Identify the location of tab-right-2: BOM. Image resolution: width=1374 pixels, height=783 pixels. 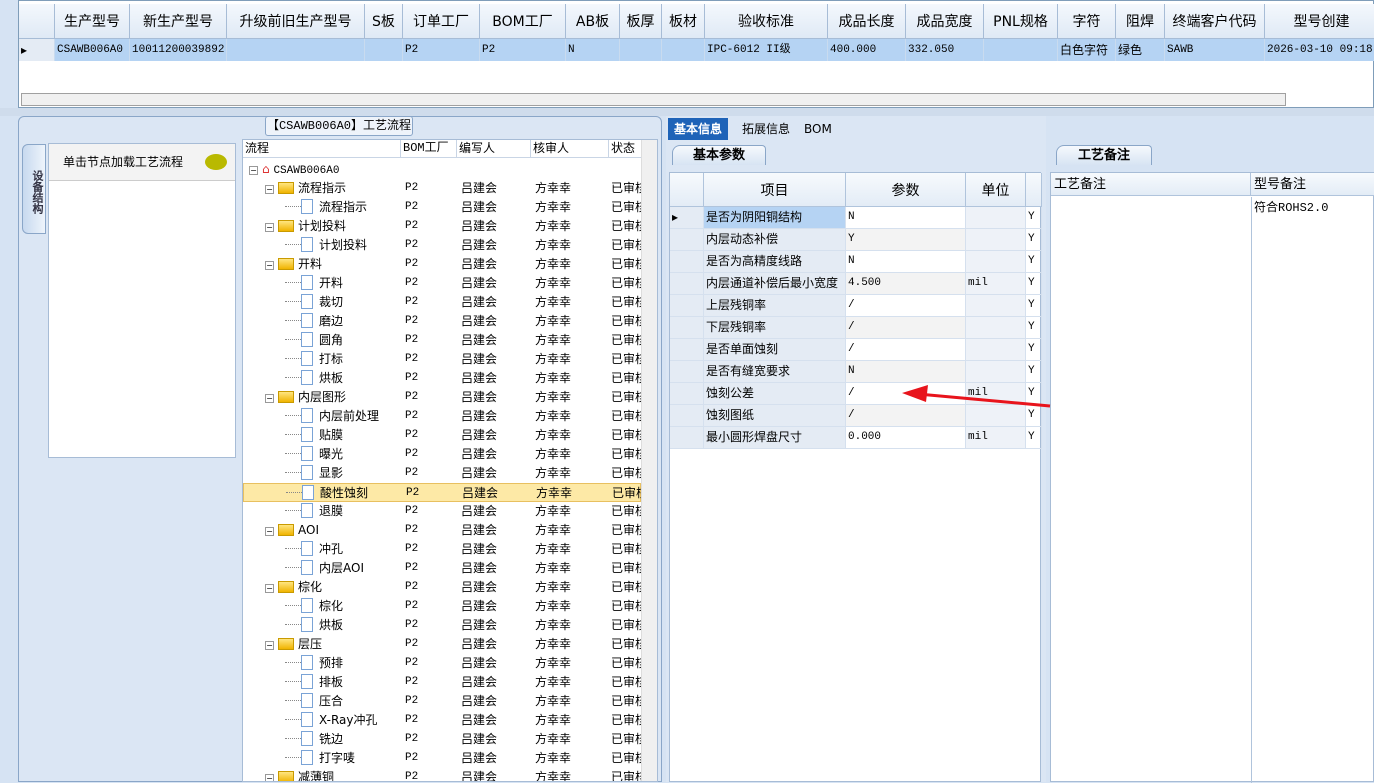
(818, 129).